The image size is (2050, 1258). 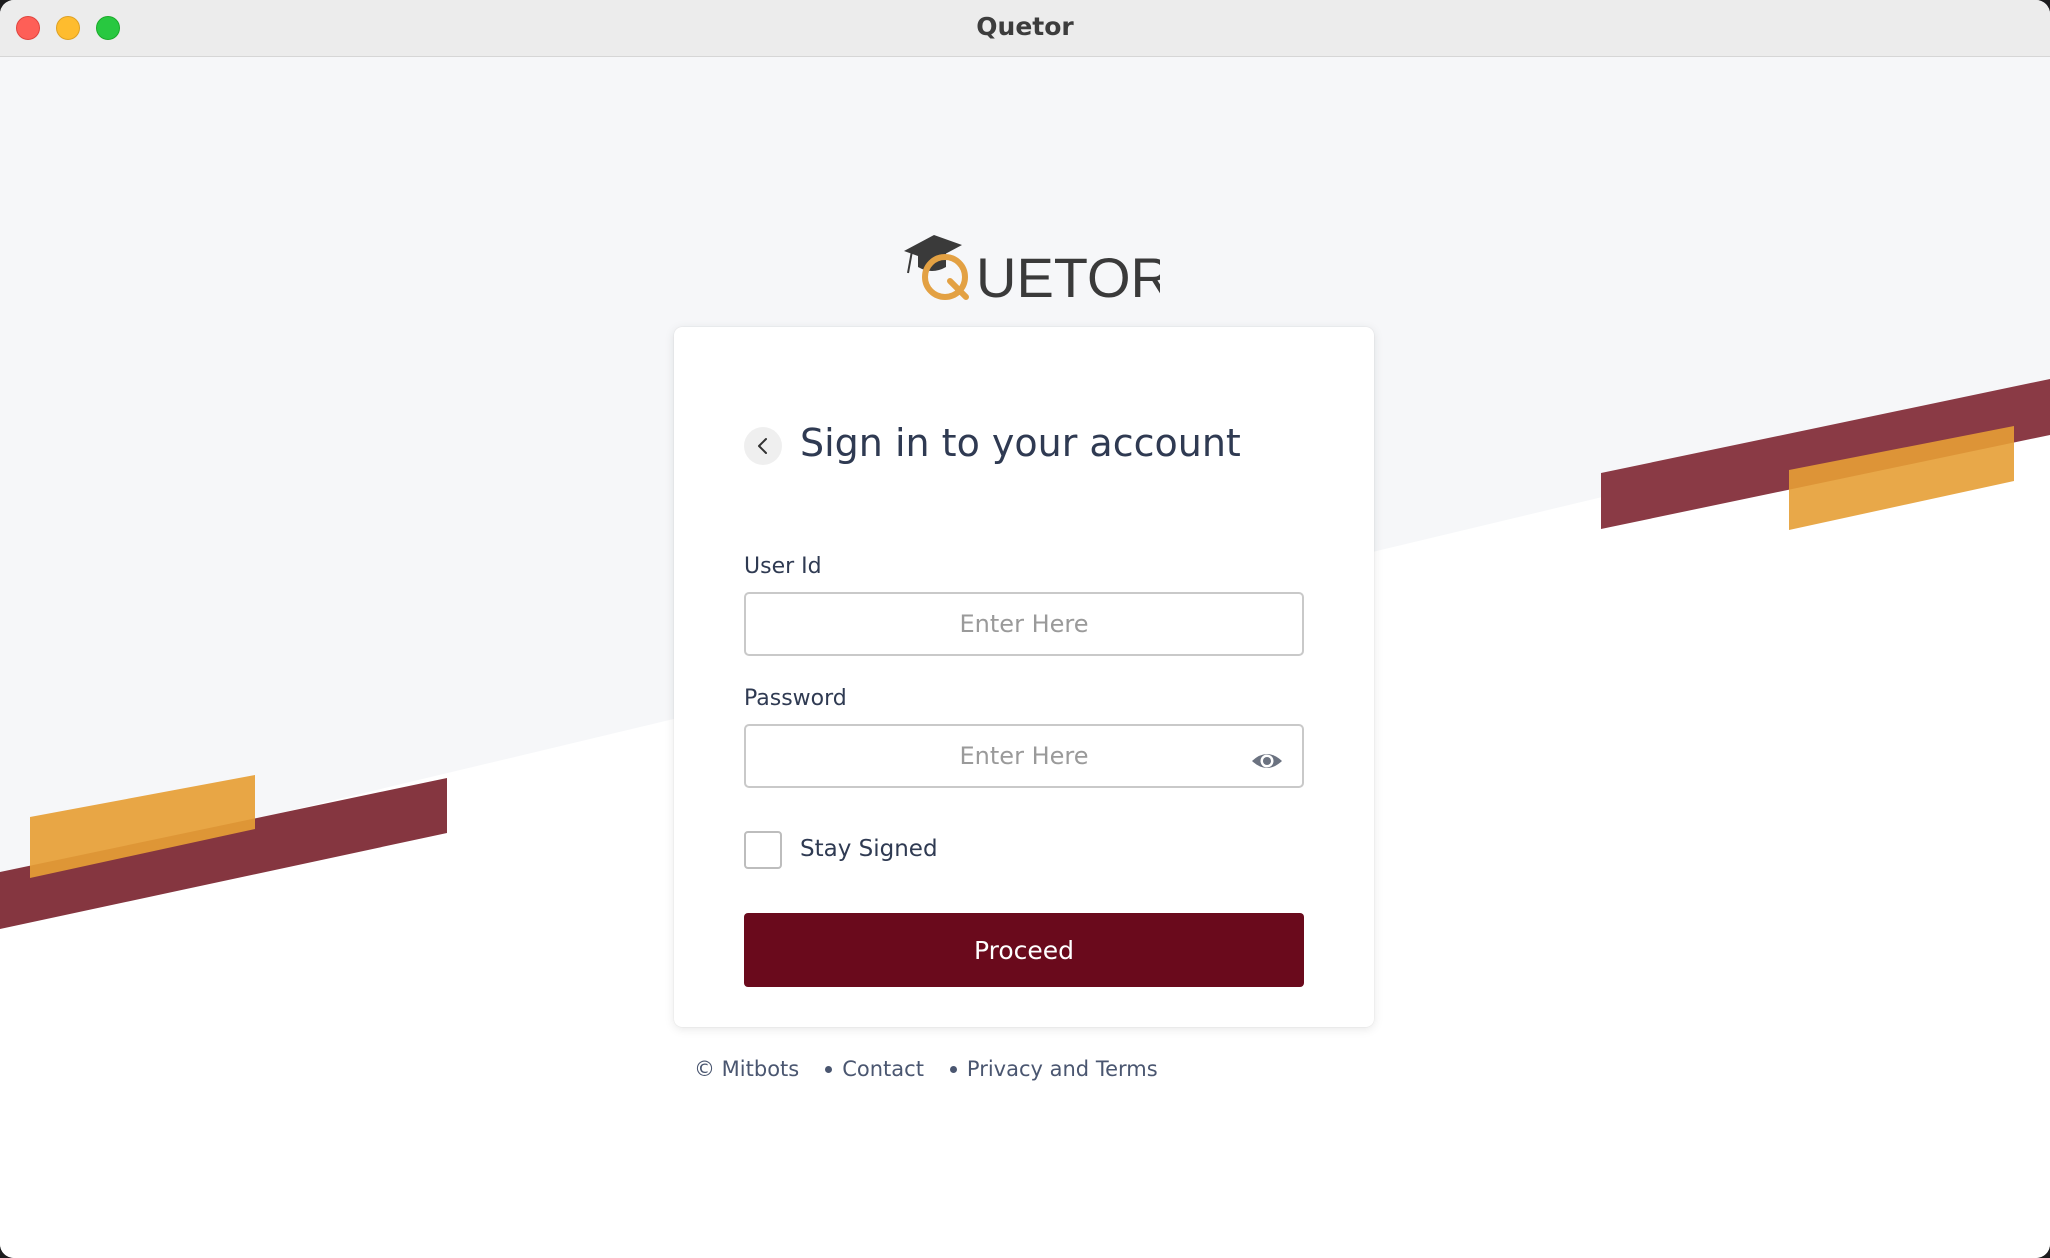 I want to click on copyright-text: © Mitbots, so click(x=747, y=1069).